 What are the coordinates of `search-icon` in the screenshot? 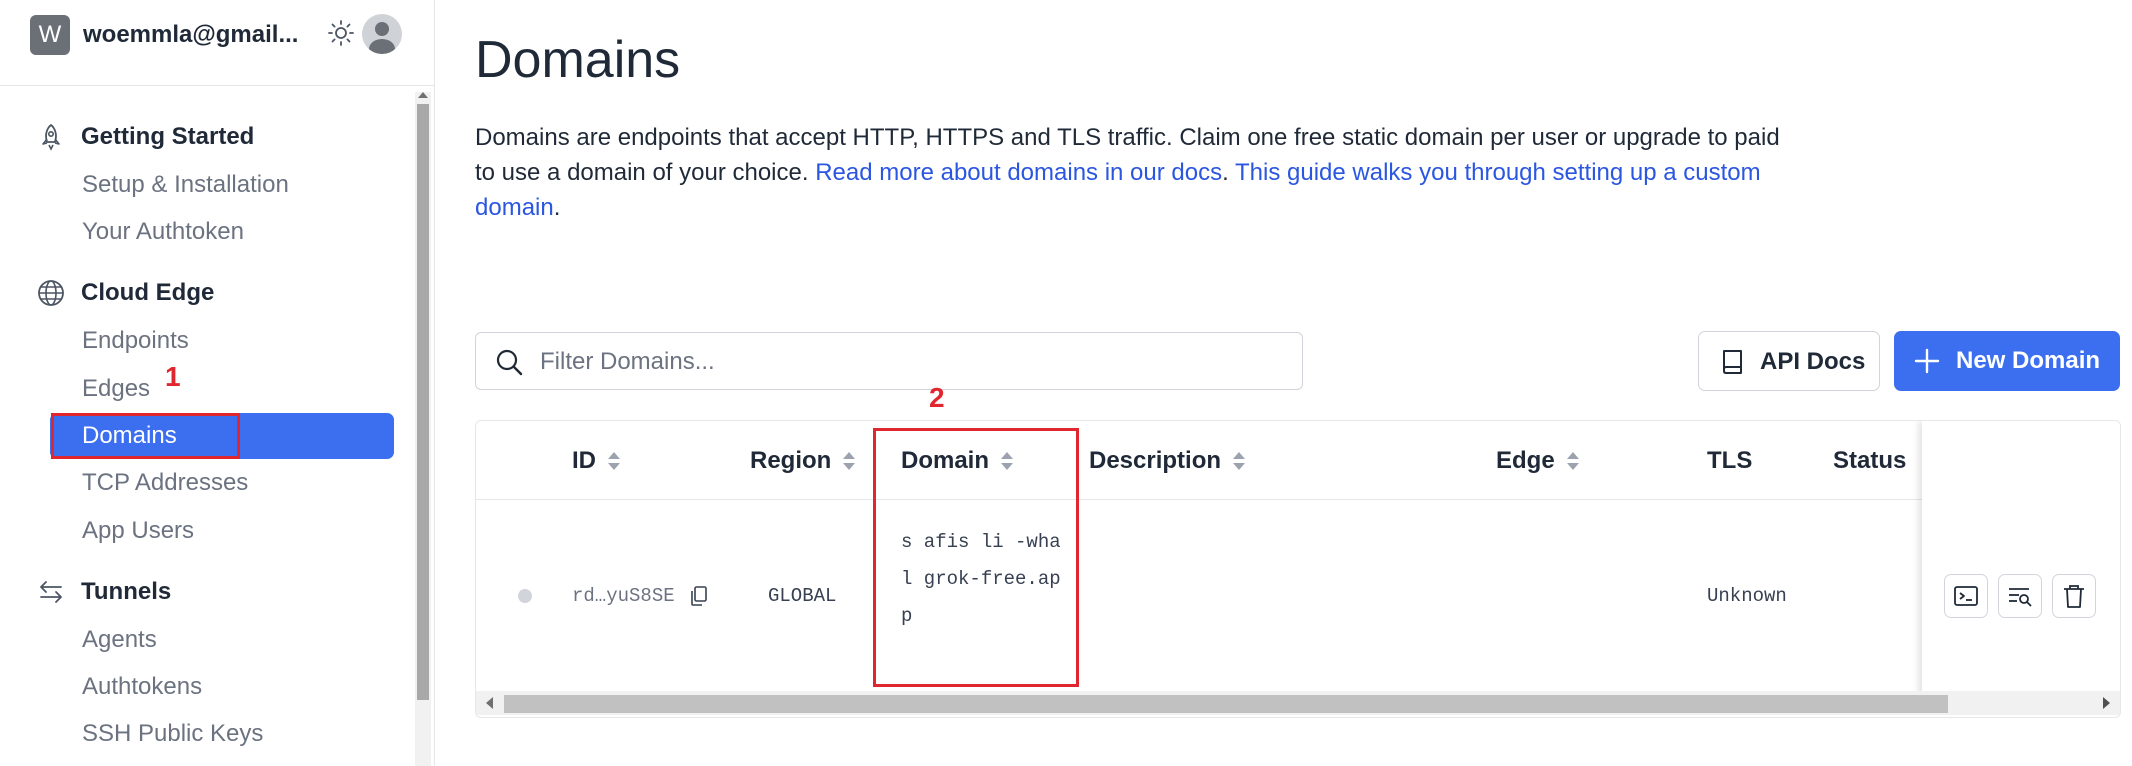 It's located at (509, 362).